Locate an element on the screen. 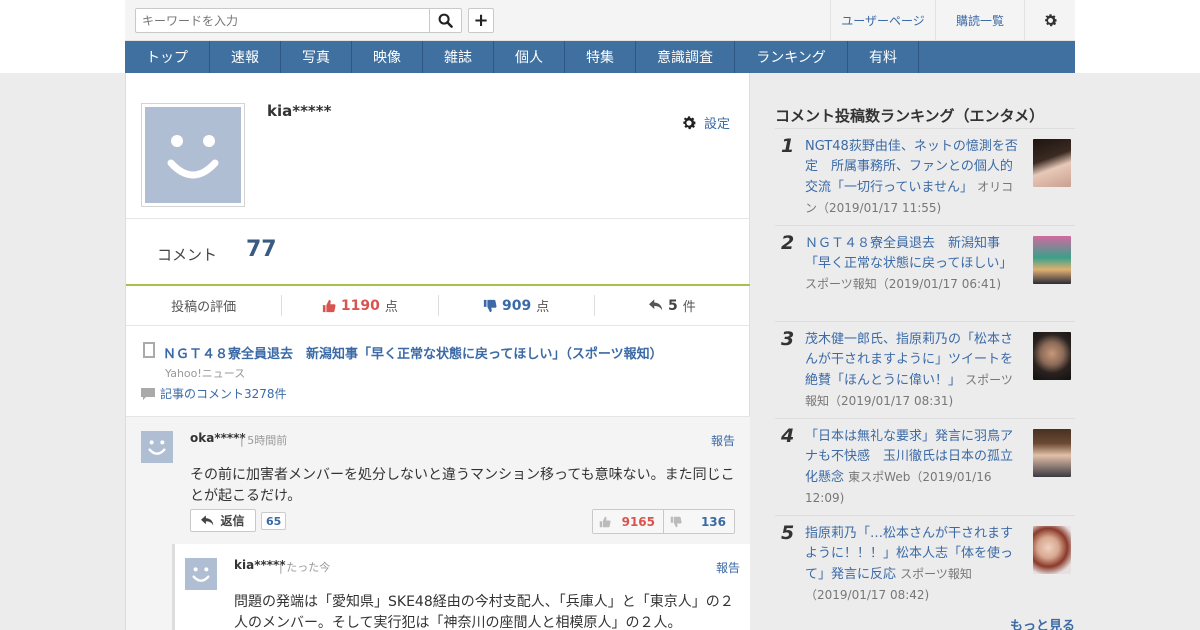 This screenshot has height=630, width=1200. comment-username: oka***** is located at coordinates (218, 438).